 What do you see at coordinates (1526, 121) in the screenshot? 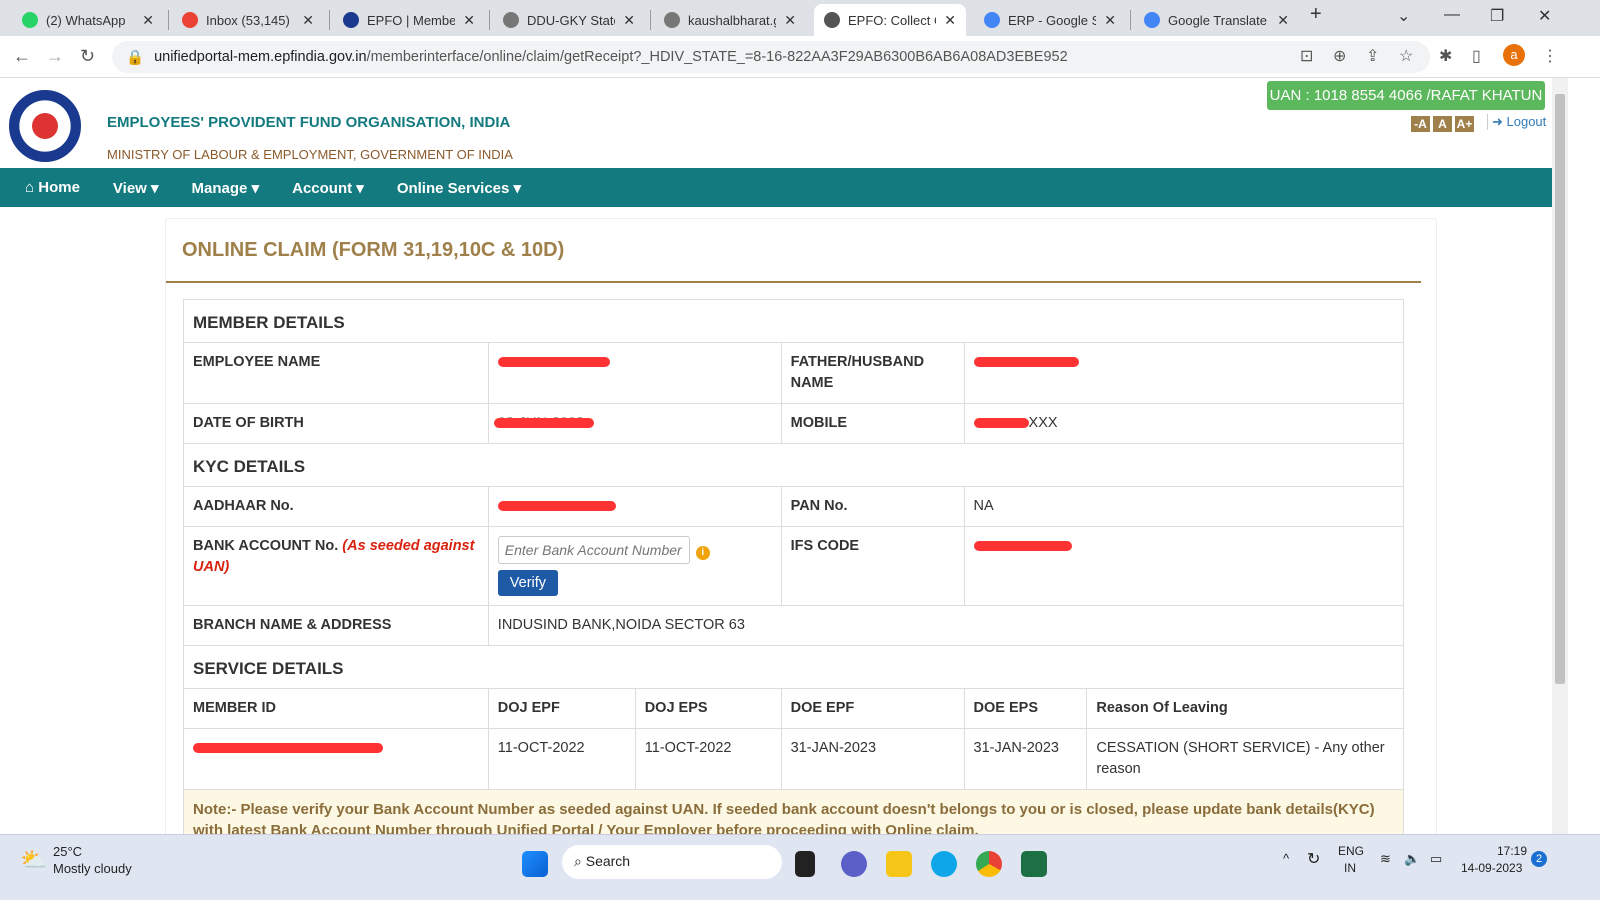
I see `logout-label: Logout` at bounding box center [1526, 121].